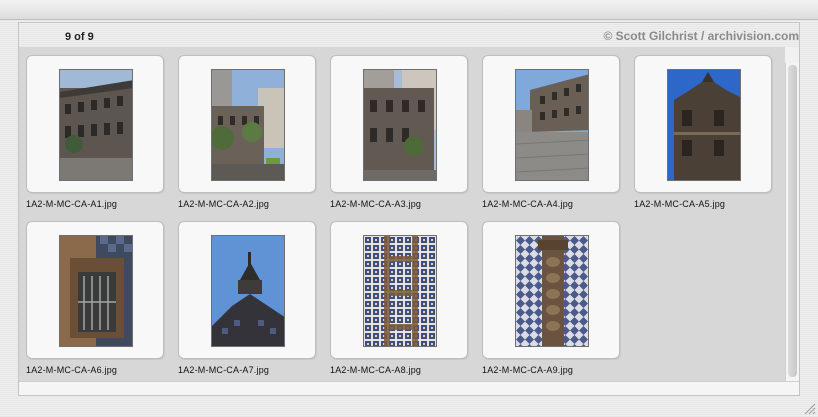 This screenshot has height=417, width=818. Describe the element at coordinates (405, 204) in the screenshot. I see `thumbnail-filename: 1A2-M-MC-CA-A3.jpg` at that location.